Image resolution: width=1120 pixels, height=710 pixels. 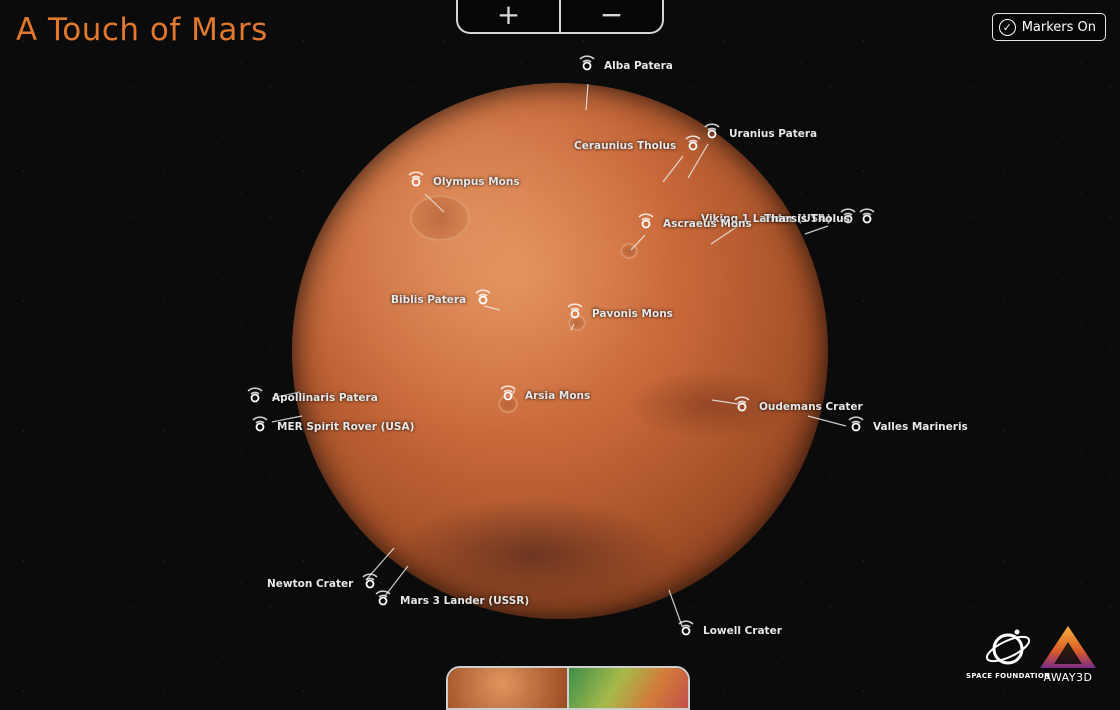 What do you see at coordinates (325, 398) in the screenshot?
I see `marker-label: Apollinaris Patera` at bounding box center [325, 398].